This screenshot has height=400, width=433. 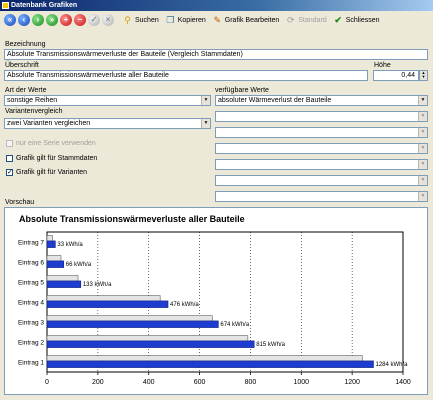 I want to click on category-label: Eintrag 6, so click(x=31, y=263).